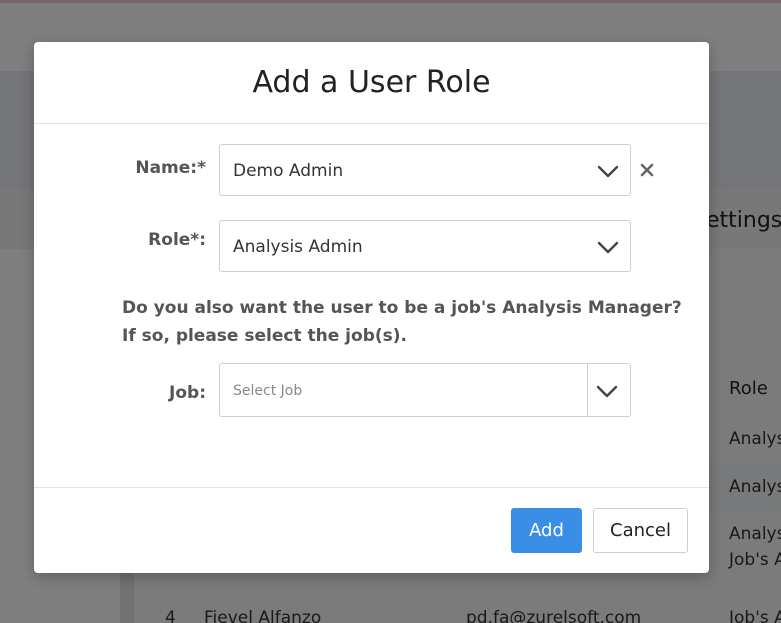 The width and height of the screenshot is (781, 623). I want to click on job-label: Job:, so click(187, 393).